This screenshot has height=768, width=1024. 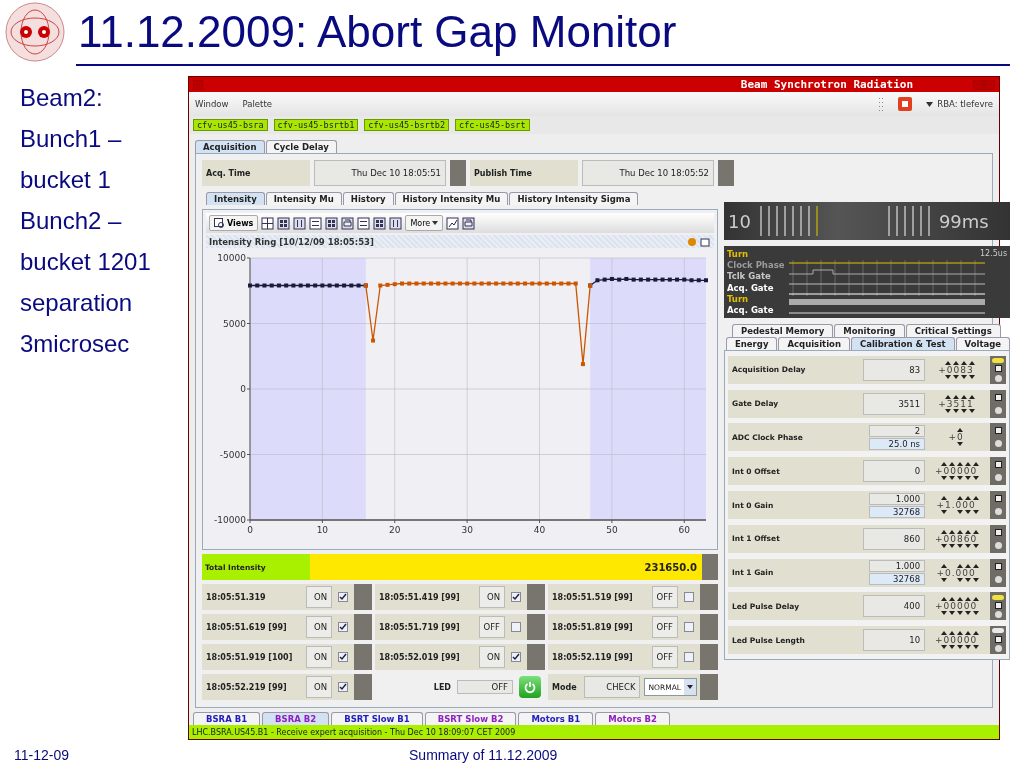 I want to click on tab: Calibration & Test, so click(x=902, y=343).